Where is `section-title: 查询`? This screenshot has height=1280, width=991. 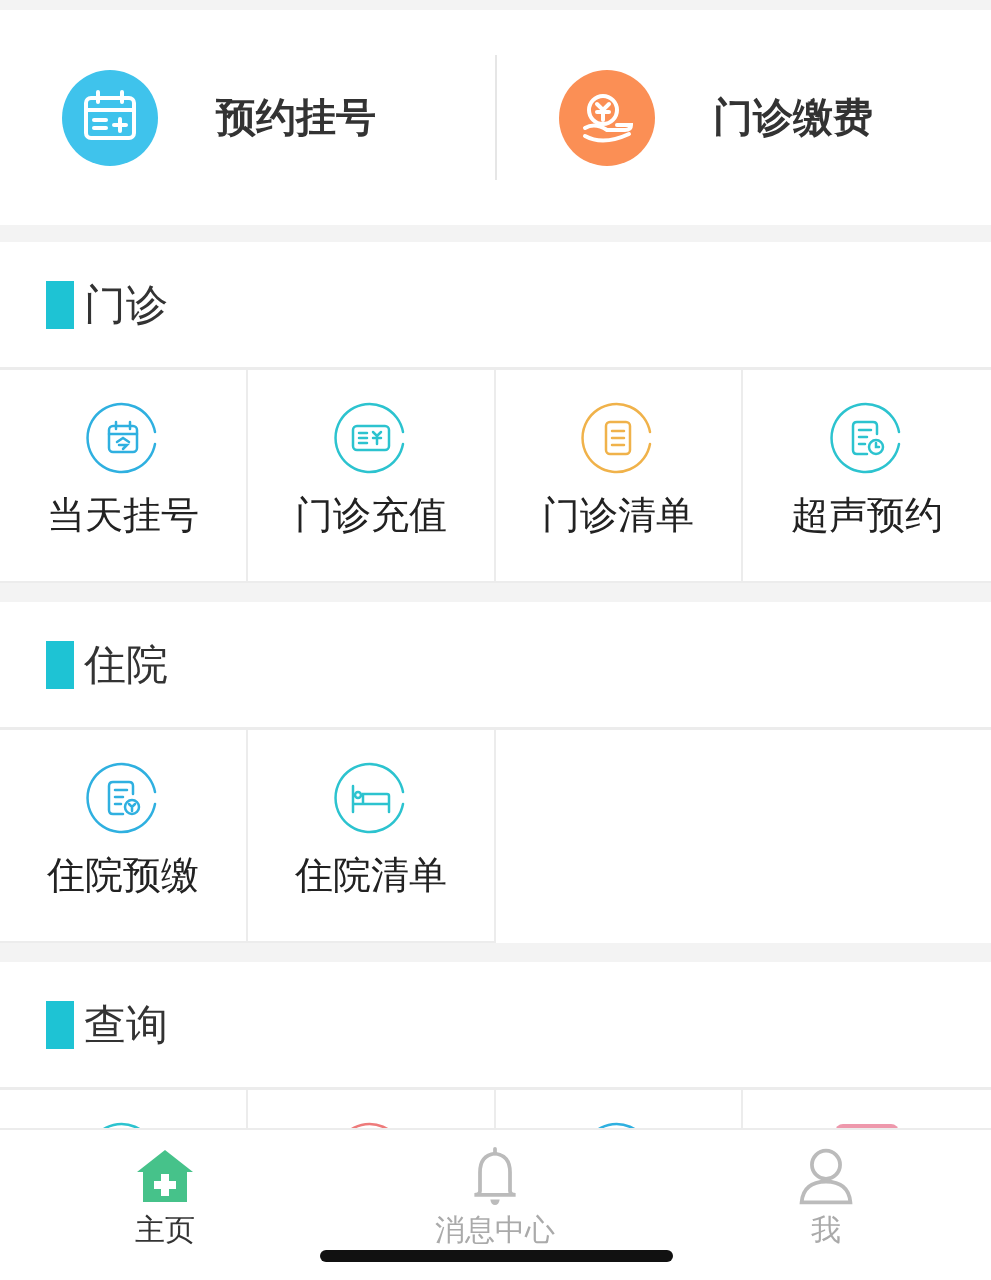 section-title: 查询 is located at coordinates (126, 1024).